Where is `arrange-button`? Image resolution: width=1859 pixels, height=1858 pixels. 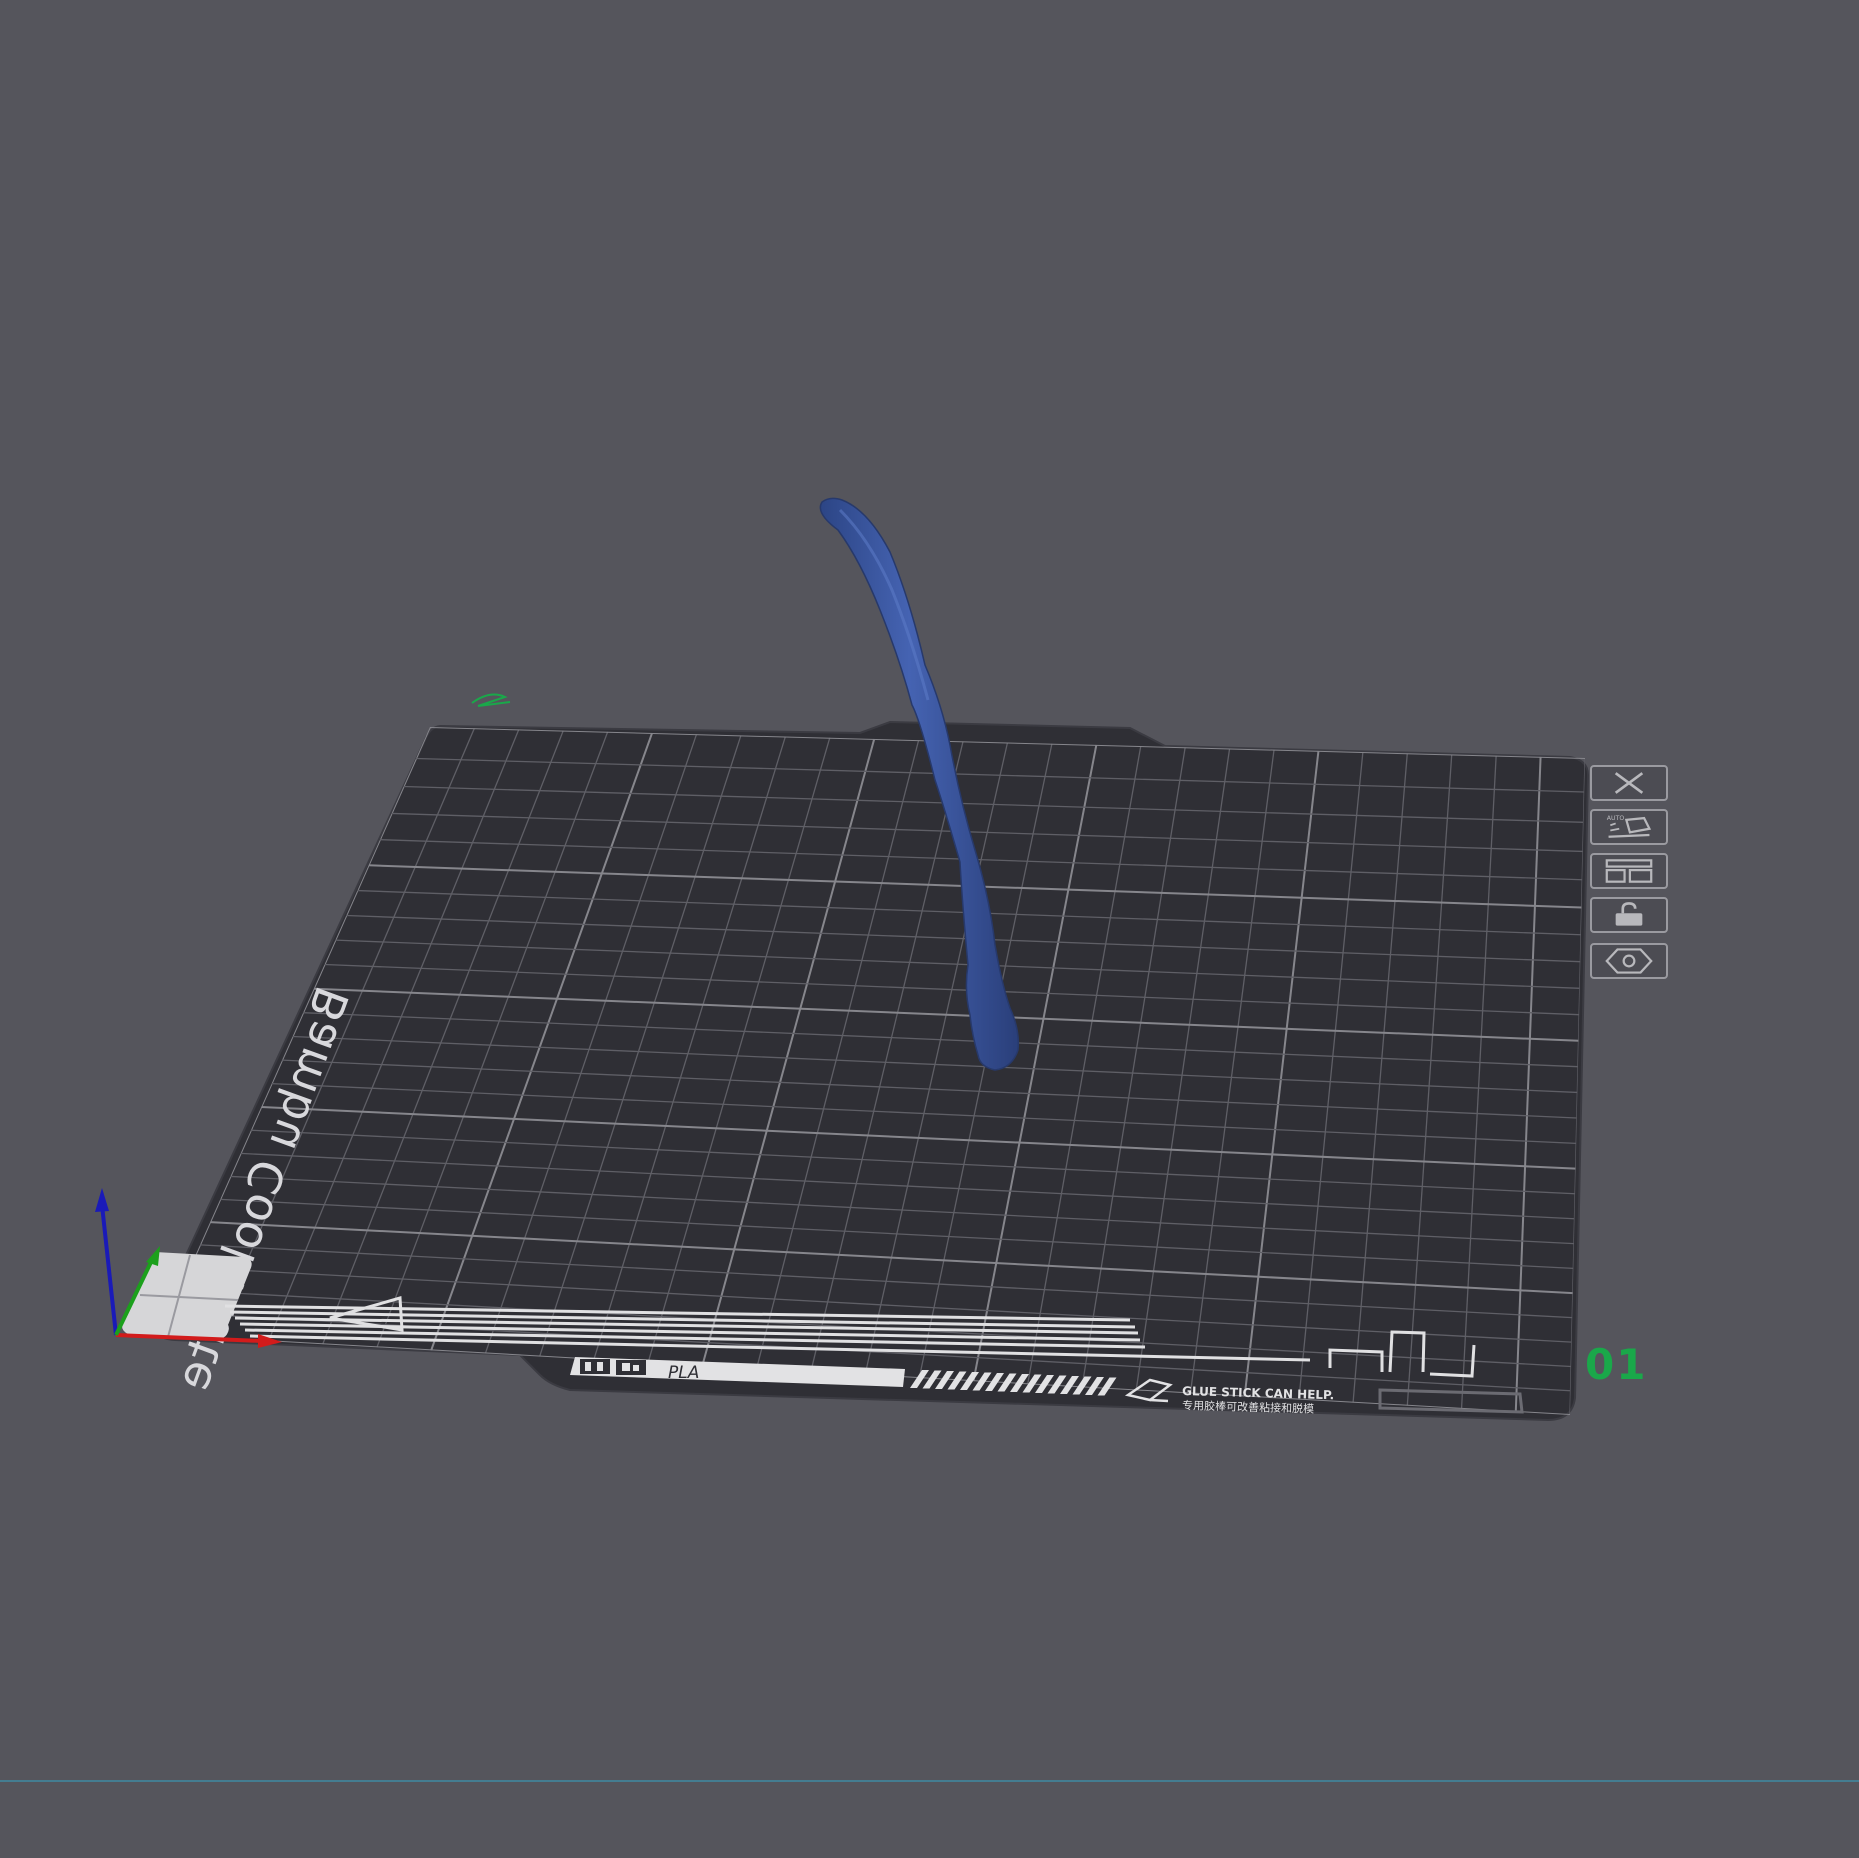 arrange-button is located at coordinates (1629, 871).